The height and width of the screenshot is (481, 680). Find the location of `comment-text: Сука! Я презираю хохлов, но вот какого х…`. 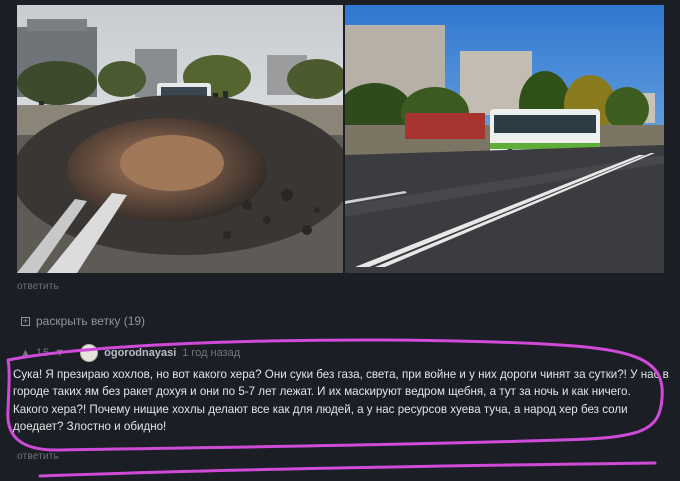

comment-text: Сука! Я презираю хохлов, но вот какого х… is located at coordinates (341, 401).